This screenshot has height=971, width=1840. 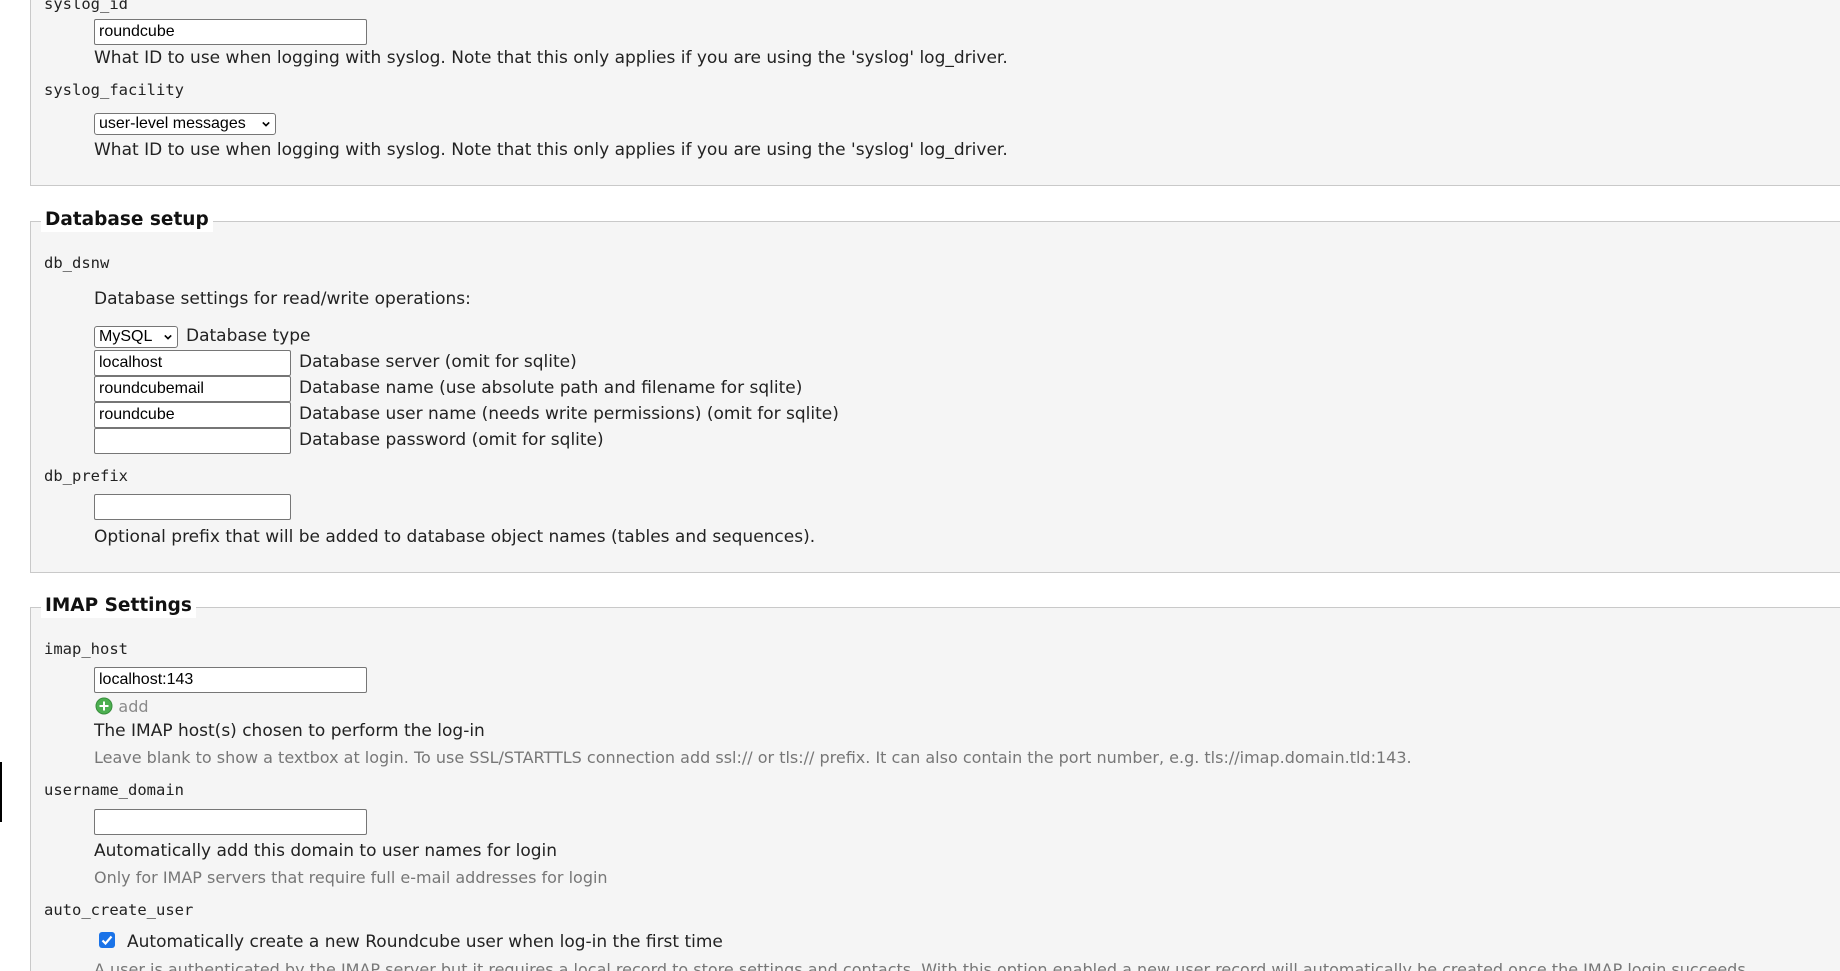 I want to click on syslog-facility-name: syslog_facility, so click(x=114, y=90).